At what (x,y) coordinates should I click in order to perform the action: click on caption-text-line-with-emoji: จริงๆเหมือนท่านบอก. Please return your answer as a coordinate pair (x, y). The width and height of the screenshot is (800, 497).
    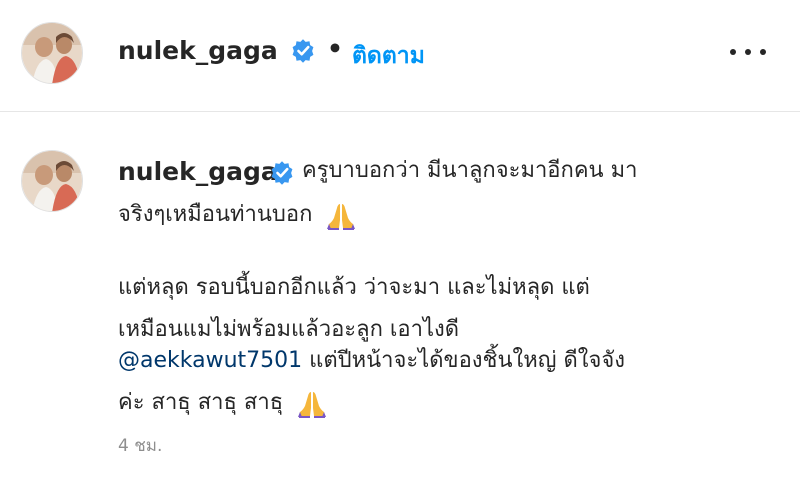
    Looking at the image, I should click on (237, 215).